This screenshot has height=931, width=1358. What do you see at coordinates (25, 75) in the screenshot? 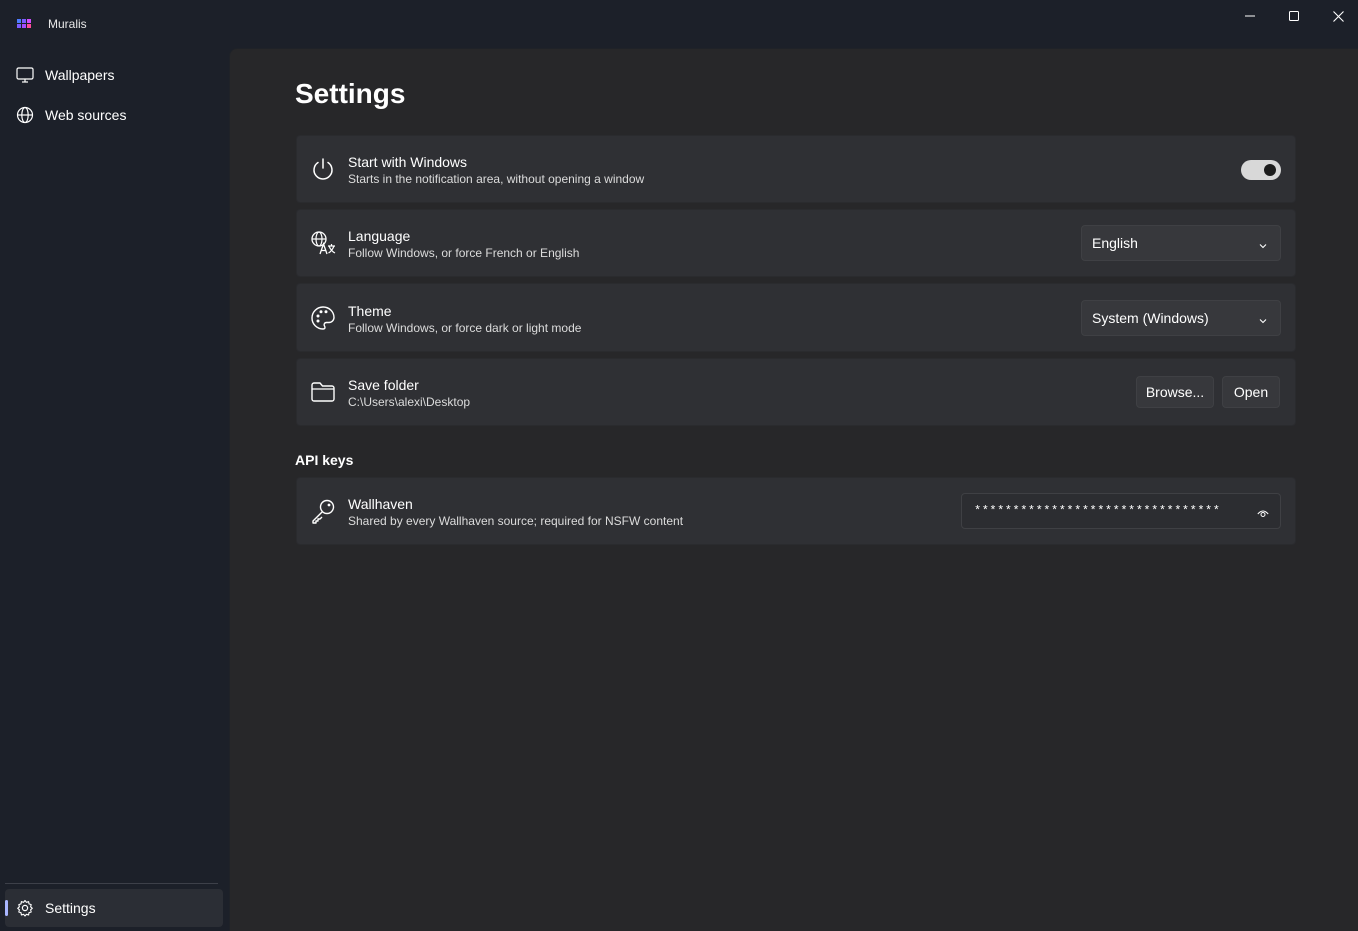
I see `monitor-icon` at bounding box center [25, 75].